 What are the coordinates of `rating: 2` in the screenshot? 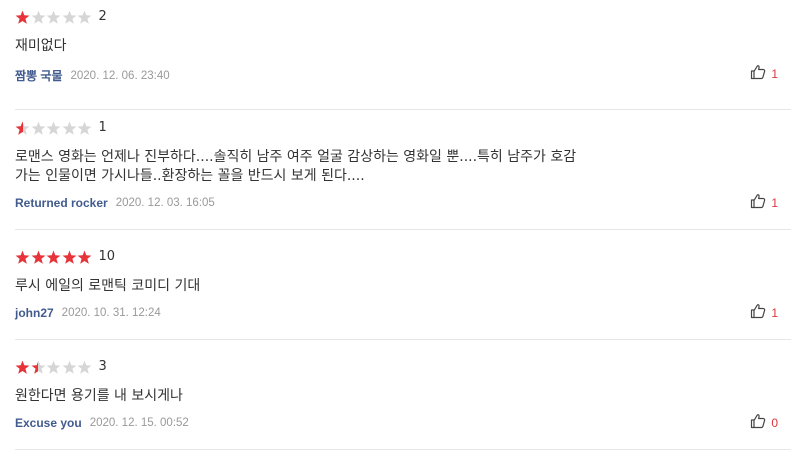 It's located at (61, 17).